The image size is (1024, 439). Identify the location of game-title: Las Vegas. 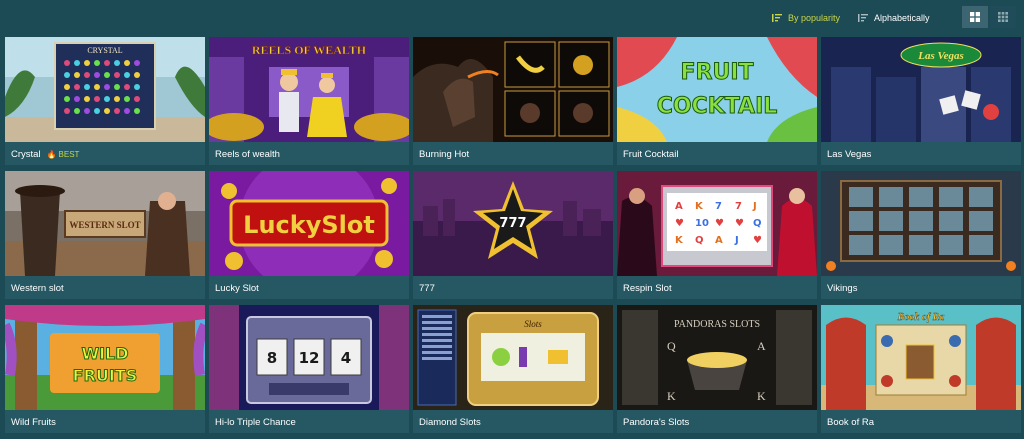
(849, 154).